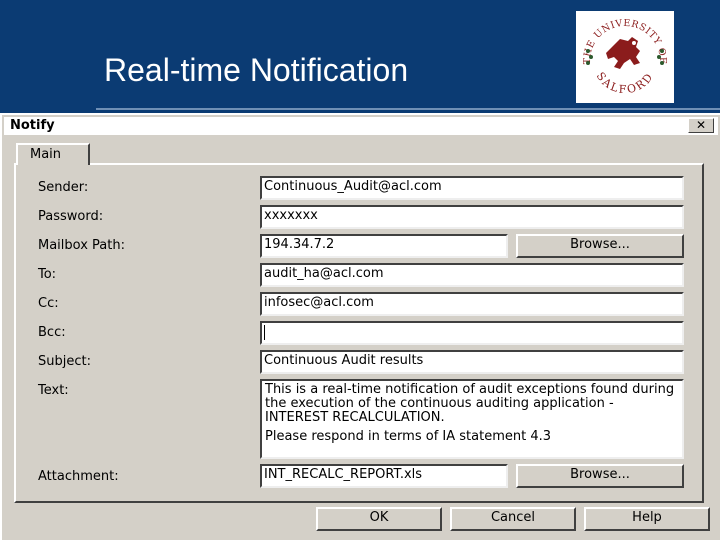 This screenshot has height=540, width=720. Describe the element at coordinates (78, 476) in the screenshot. I see `attachment-label: Attachment:` at that location.